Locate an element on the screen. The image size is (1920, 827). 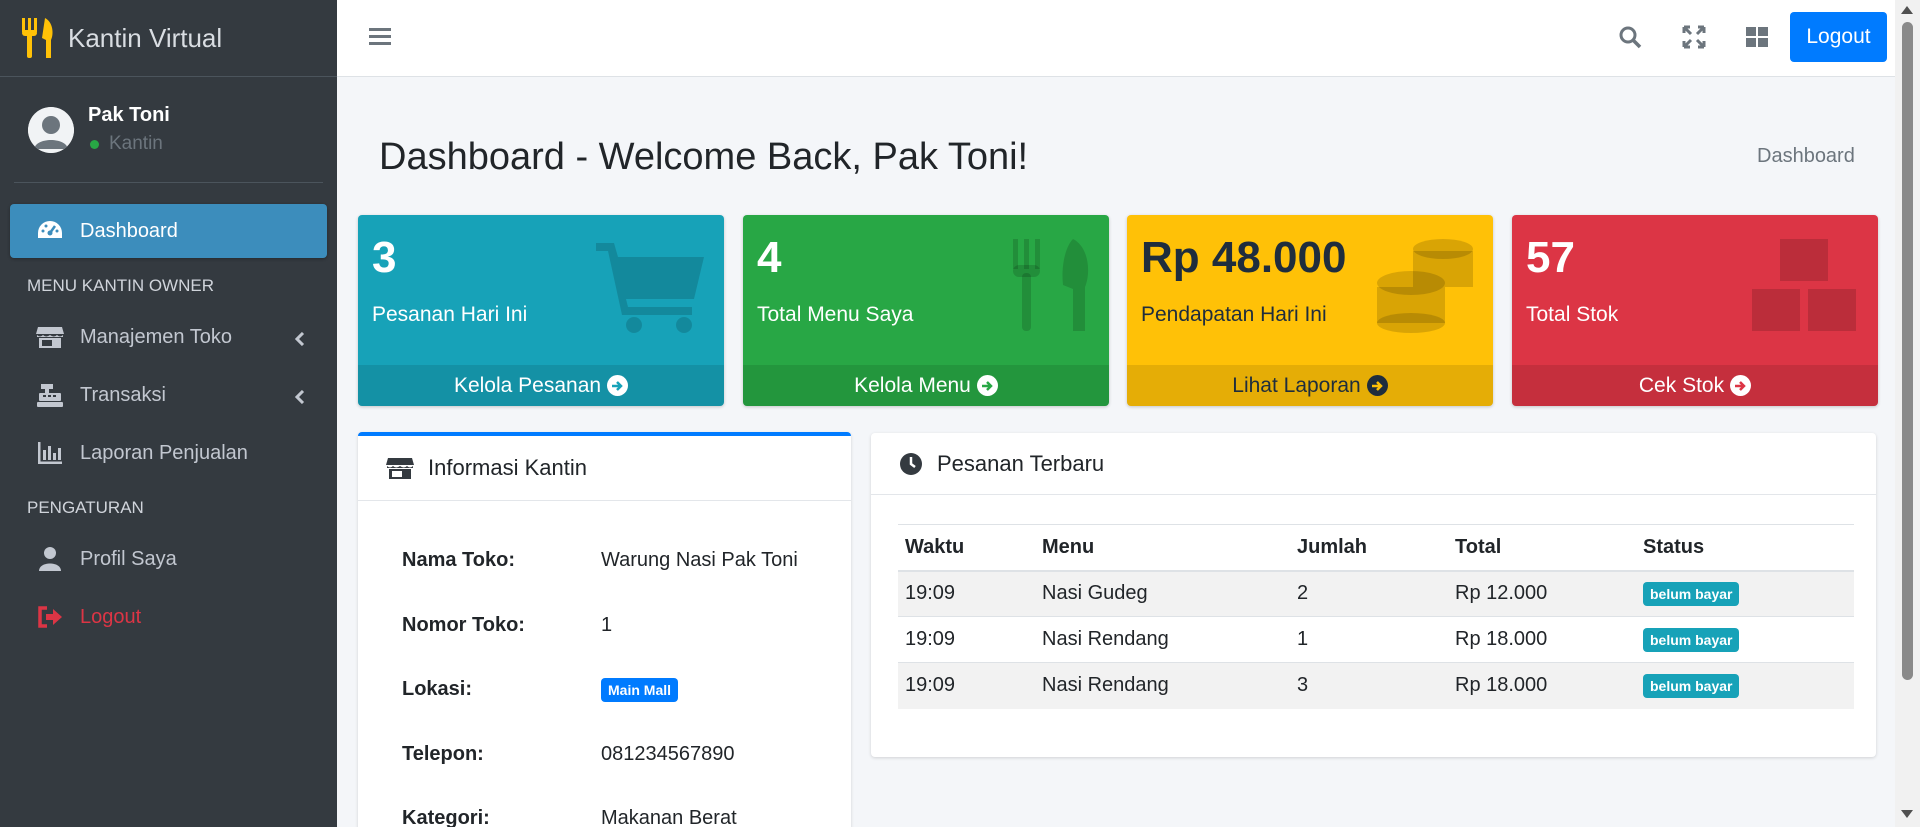
stat-value: 3 is located at coordinates (384, 257).